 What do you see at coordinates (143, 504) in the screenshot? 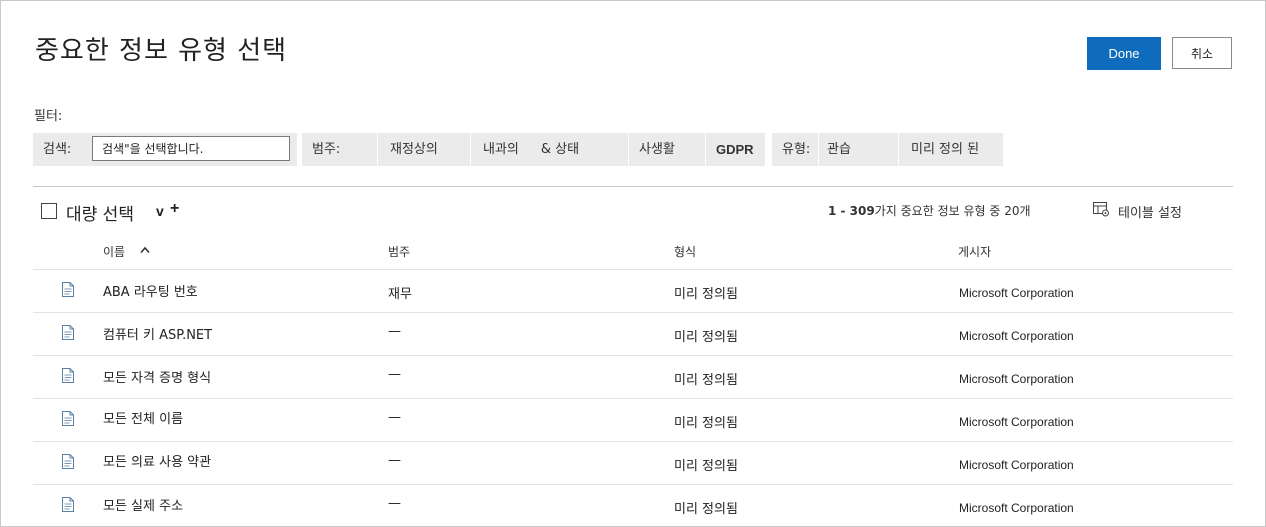
I see `row-name: 모든 실제 주소` at bounding box center [143, 504].